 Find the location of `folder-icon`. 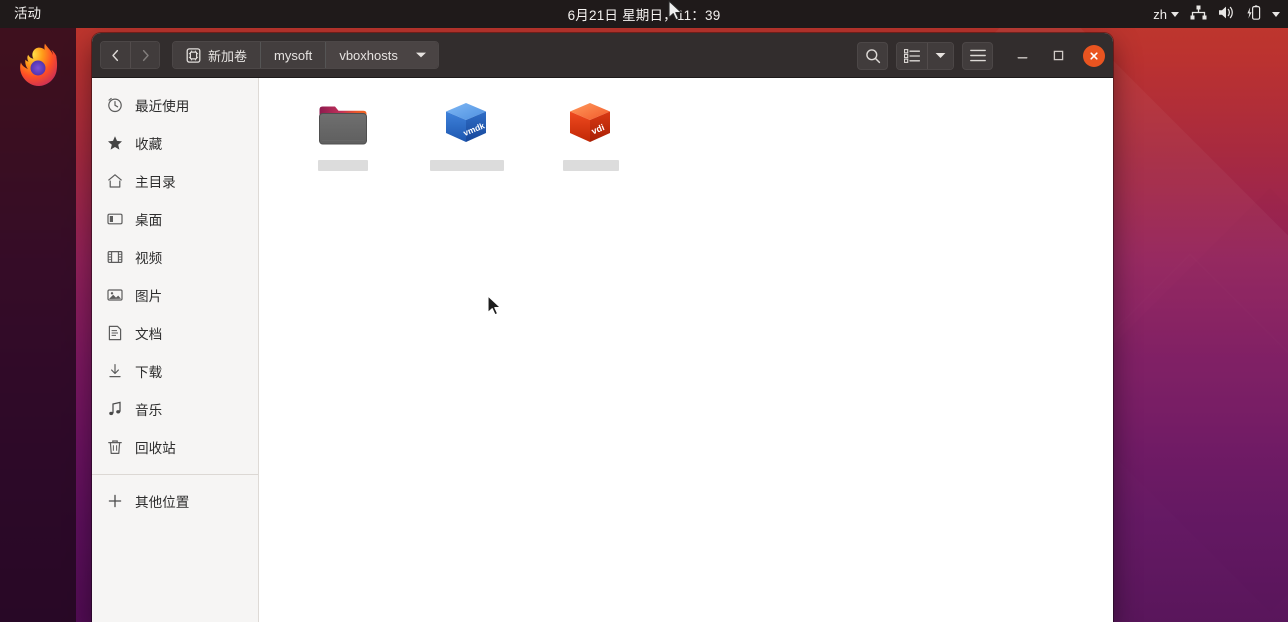

folder-icon is located at coordinates (343, 122).